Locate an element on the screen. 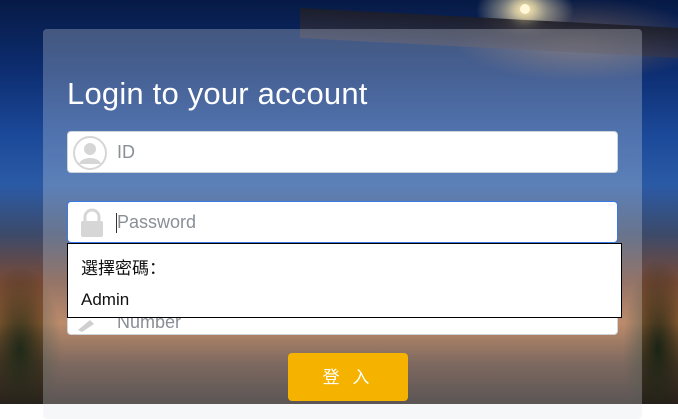 Image resolution: width=678 pixels, height=419 pixels. lock-icon is located at coordinates (92, 222).